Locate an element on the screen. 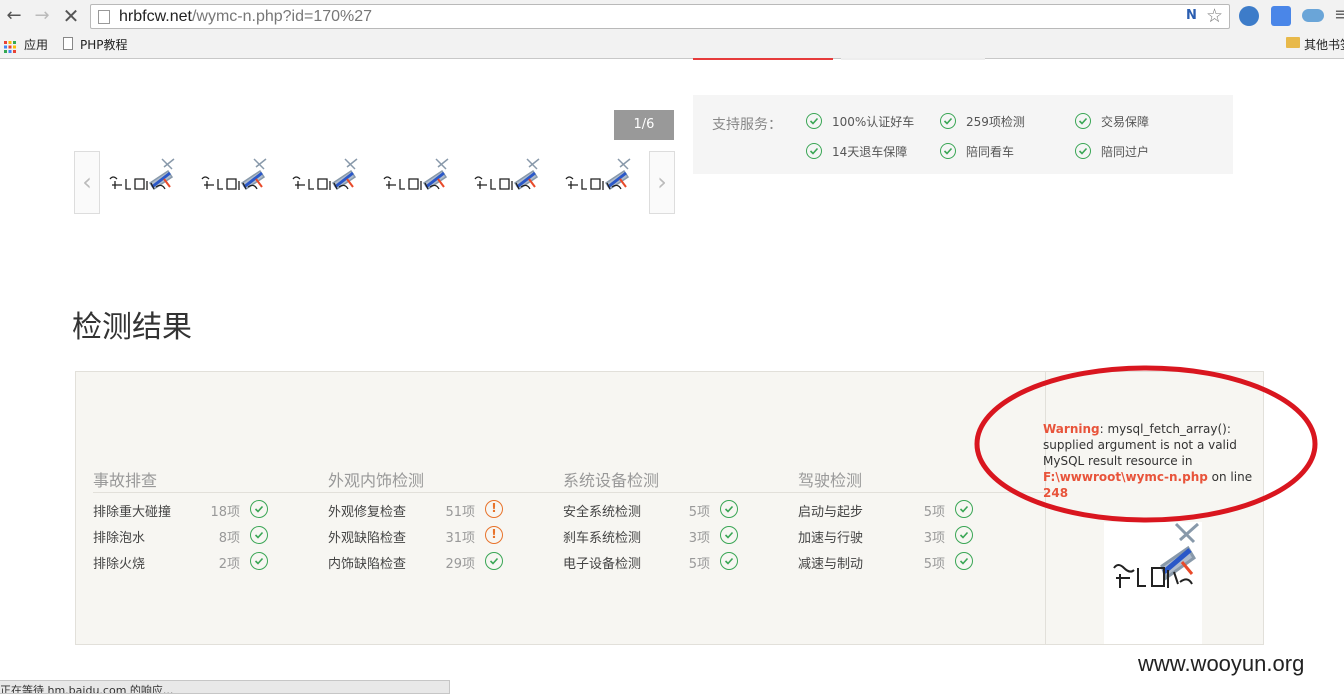  gallery-prev-button: ‹ is located at coordinates (87, 182).